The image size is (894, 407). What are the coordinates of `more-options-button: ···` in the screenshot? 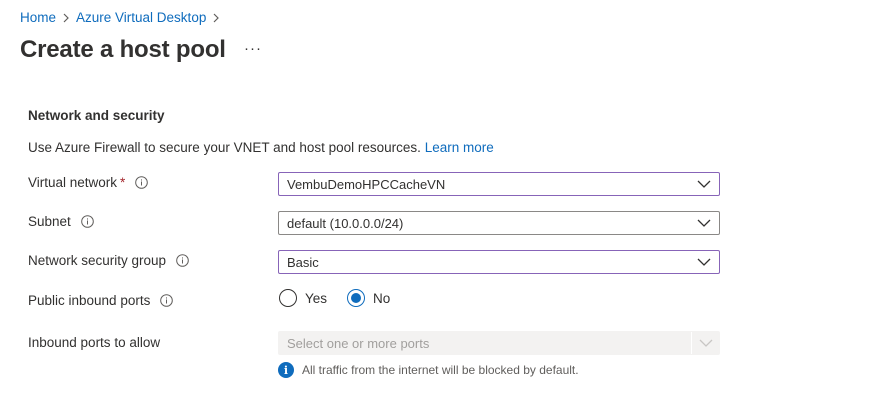 It's located at (253, 48).